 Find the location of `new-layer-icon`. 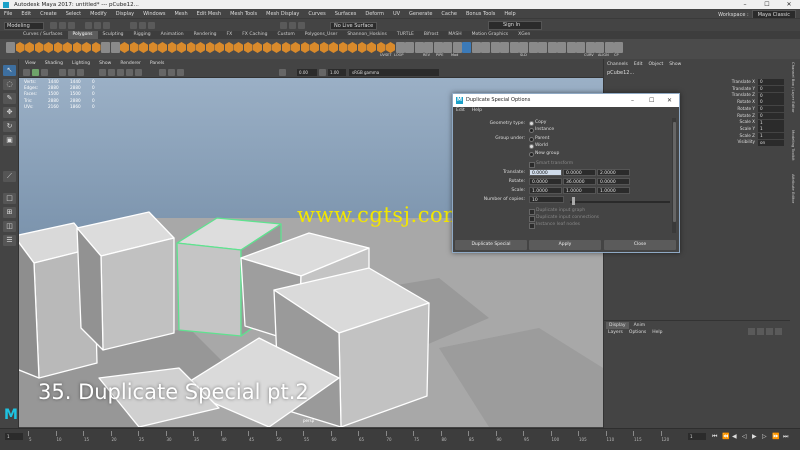

new-layer-icon is located at coordinates (751, 331).